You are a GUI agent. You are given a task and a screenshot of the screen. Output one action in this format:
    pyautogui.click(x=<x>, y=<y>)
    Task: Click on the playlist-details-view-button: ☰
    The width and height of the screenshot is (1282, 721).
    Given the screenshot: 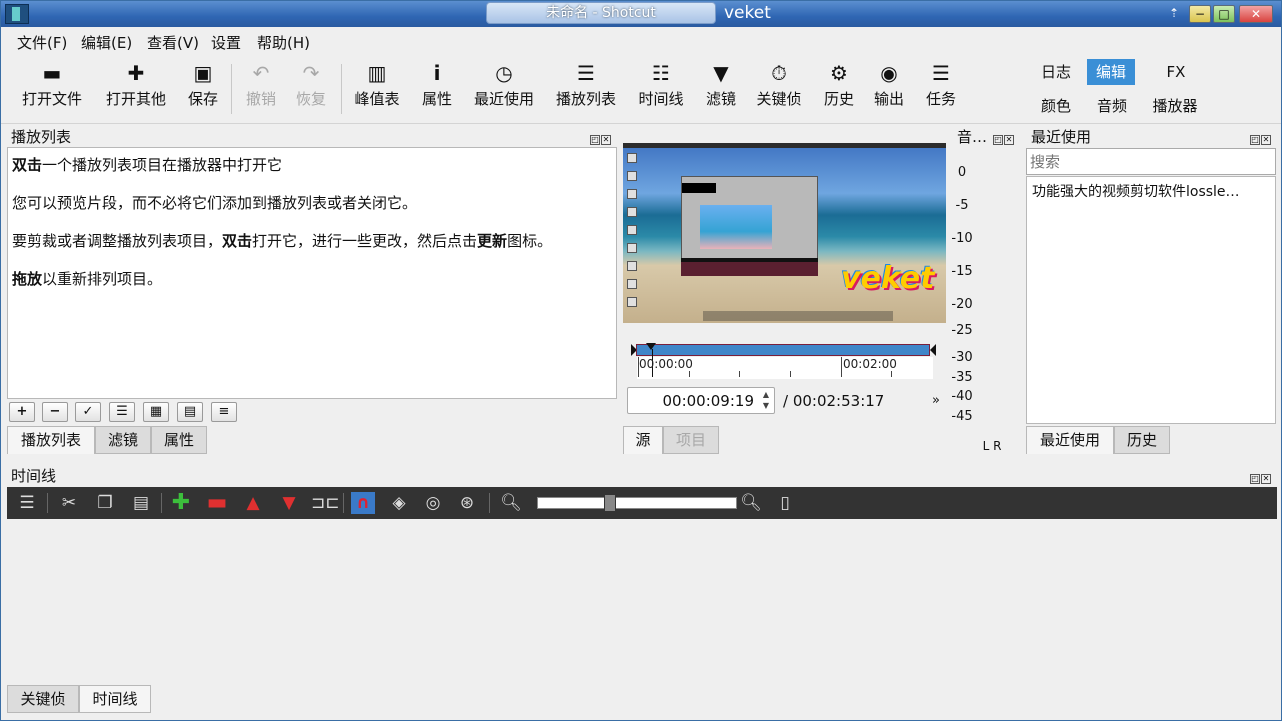 What is the action you would take?
    pyautogui.click(x=122, y=412)
    